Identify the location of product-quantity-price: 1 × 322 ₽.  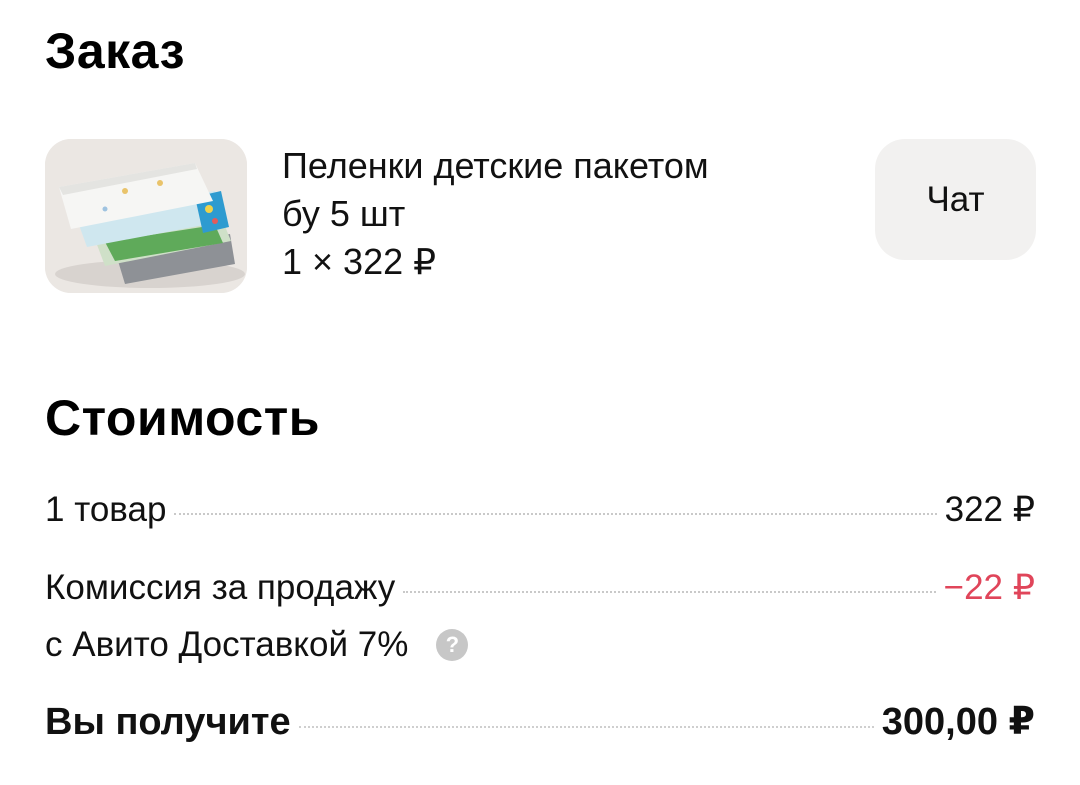
(359, 261).